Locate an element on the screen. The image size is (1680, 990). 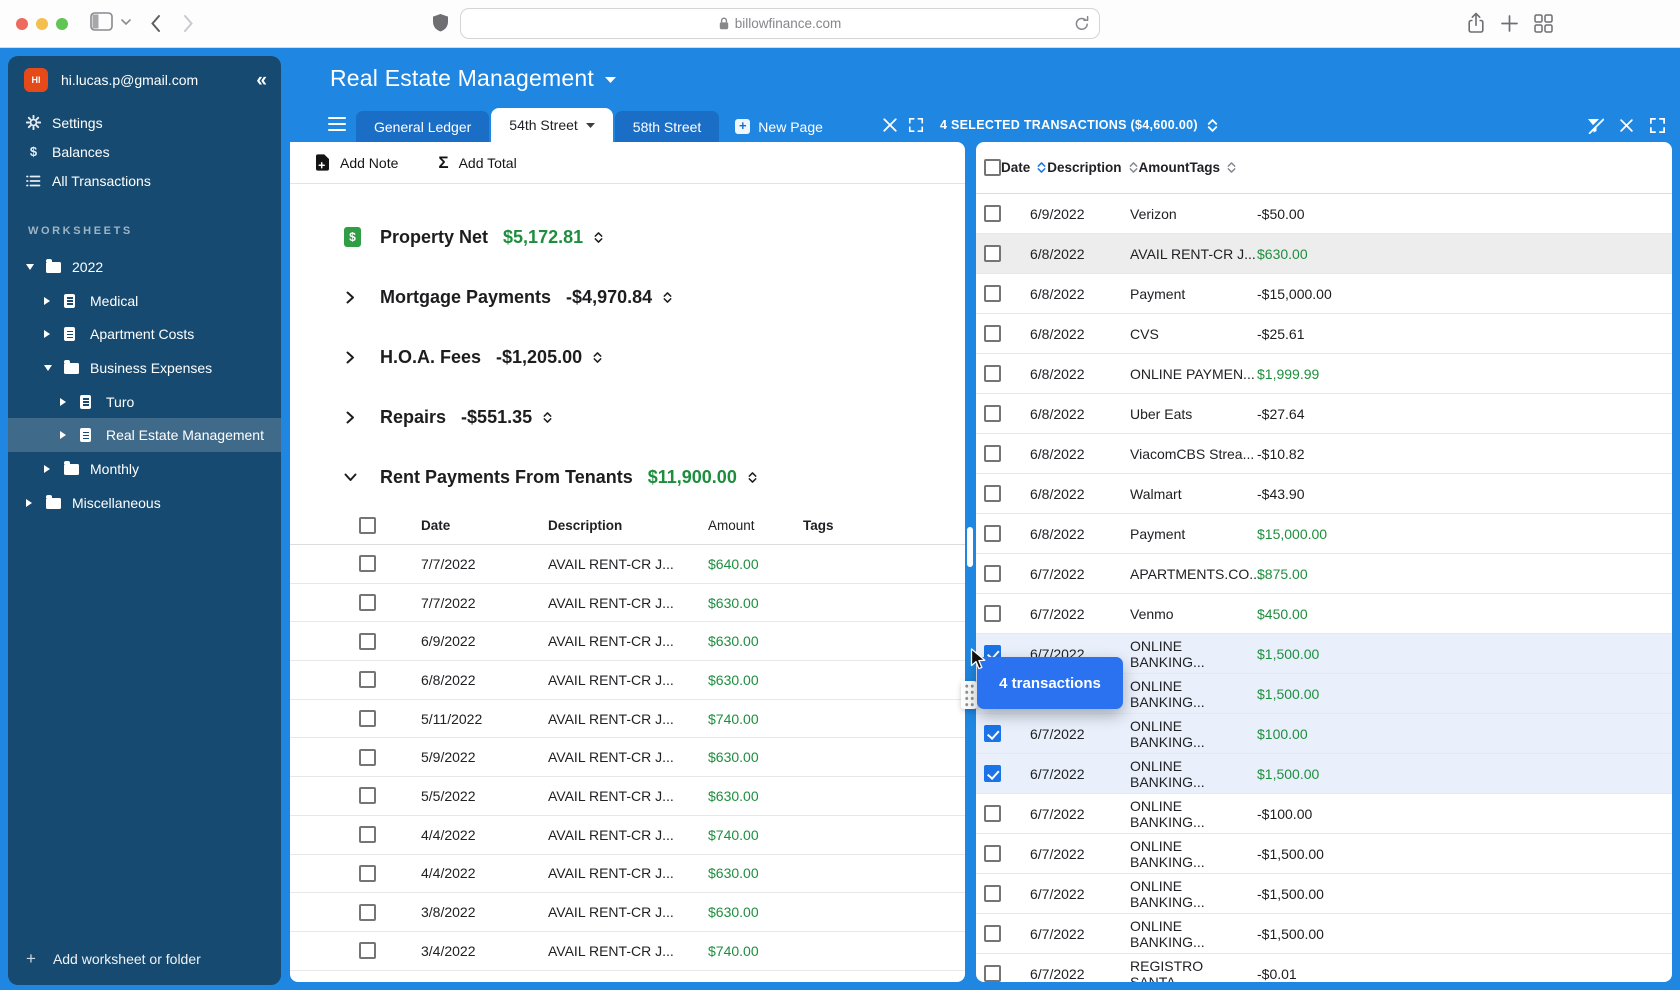
sidebar-nav-item: $ All Transactions is located at coordinates (144, 180).